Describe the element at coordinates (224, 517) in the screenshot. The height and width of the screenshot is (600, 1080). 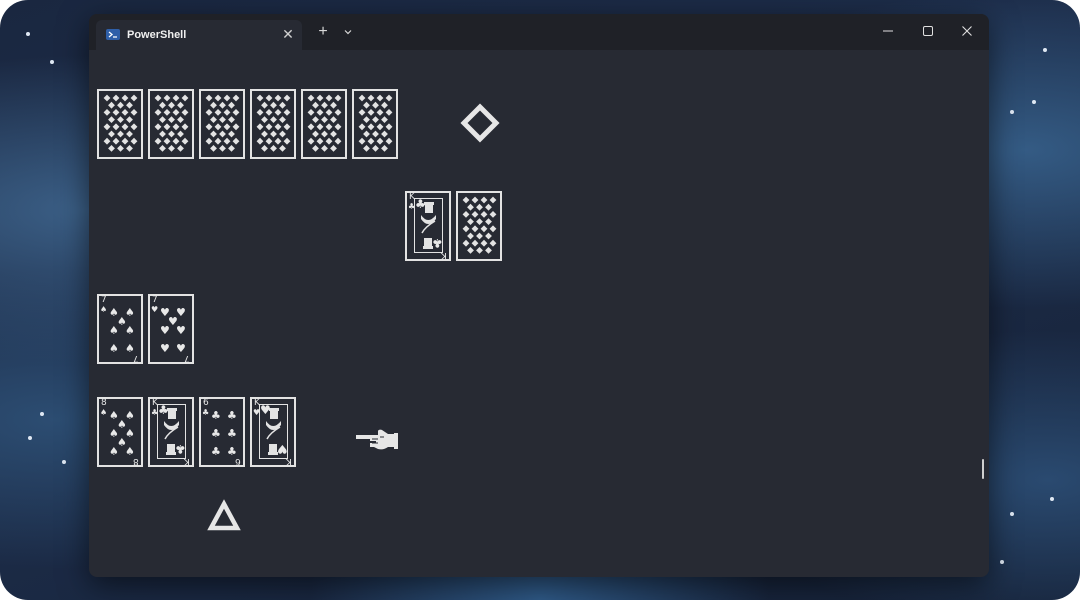
I see `triangle-outline-icon` at that location.